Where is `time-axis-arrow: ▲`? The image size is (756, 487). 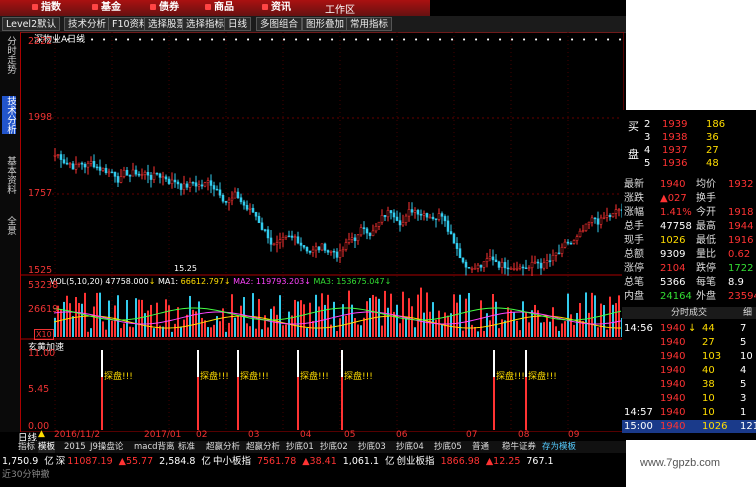
time-axis-arrow: ▲ is located at coordinates (41, 434).